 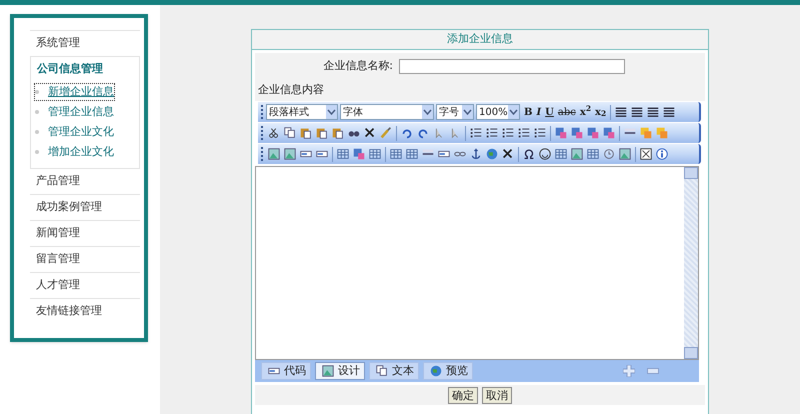 What do you see at coordinates (646, 154) in the screenshot?
I see `fullscreen-icon` at bounding box center [646, 154].